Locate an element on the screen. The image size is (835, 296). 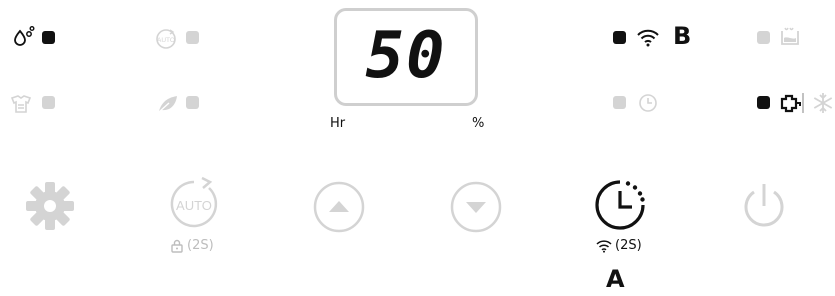
timer-hold-label: (2S) is located at coordinates (628, 245).